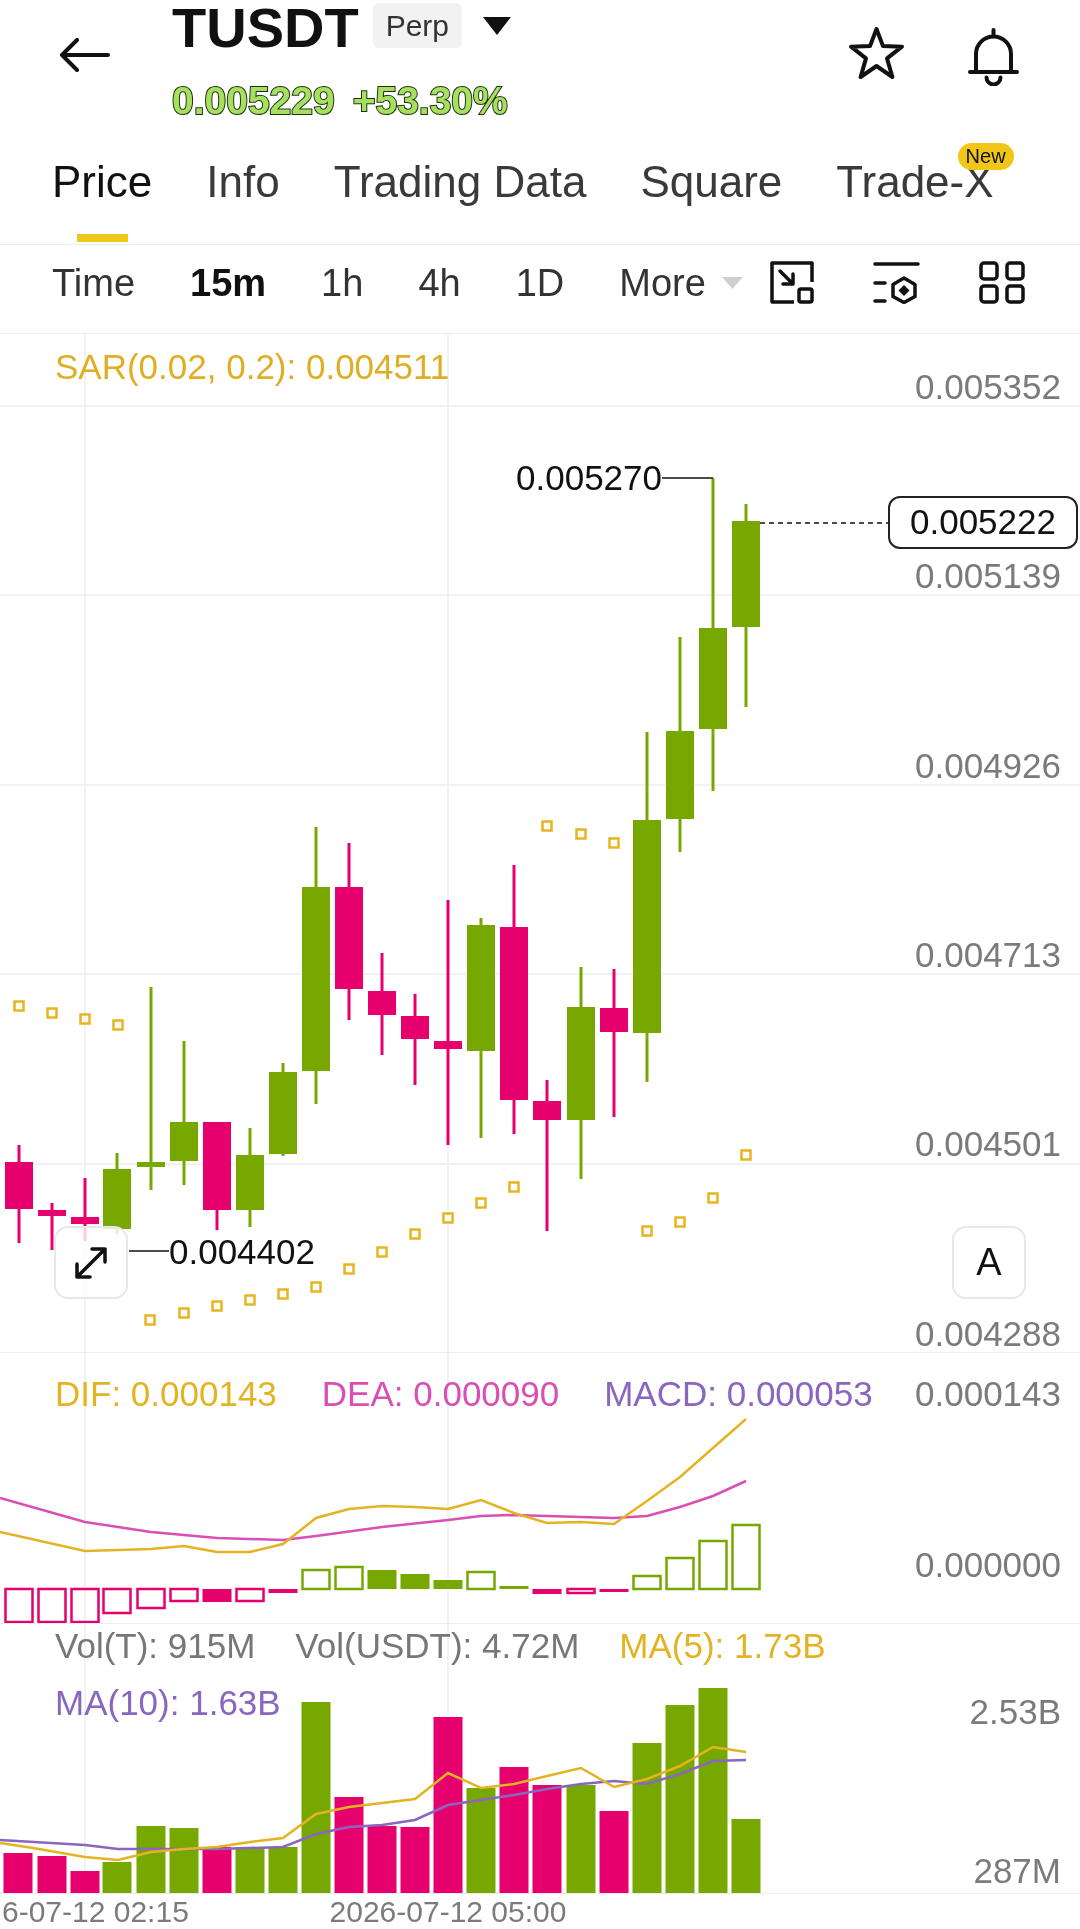 This screenshot has height=1929, width=1080. I want to click on interval-option: 1h, so click(342, 282).